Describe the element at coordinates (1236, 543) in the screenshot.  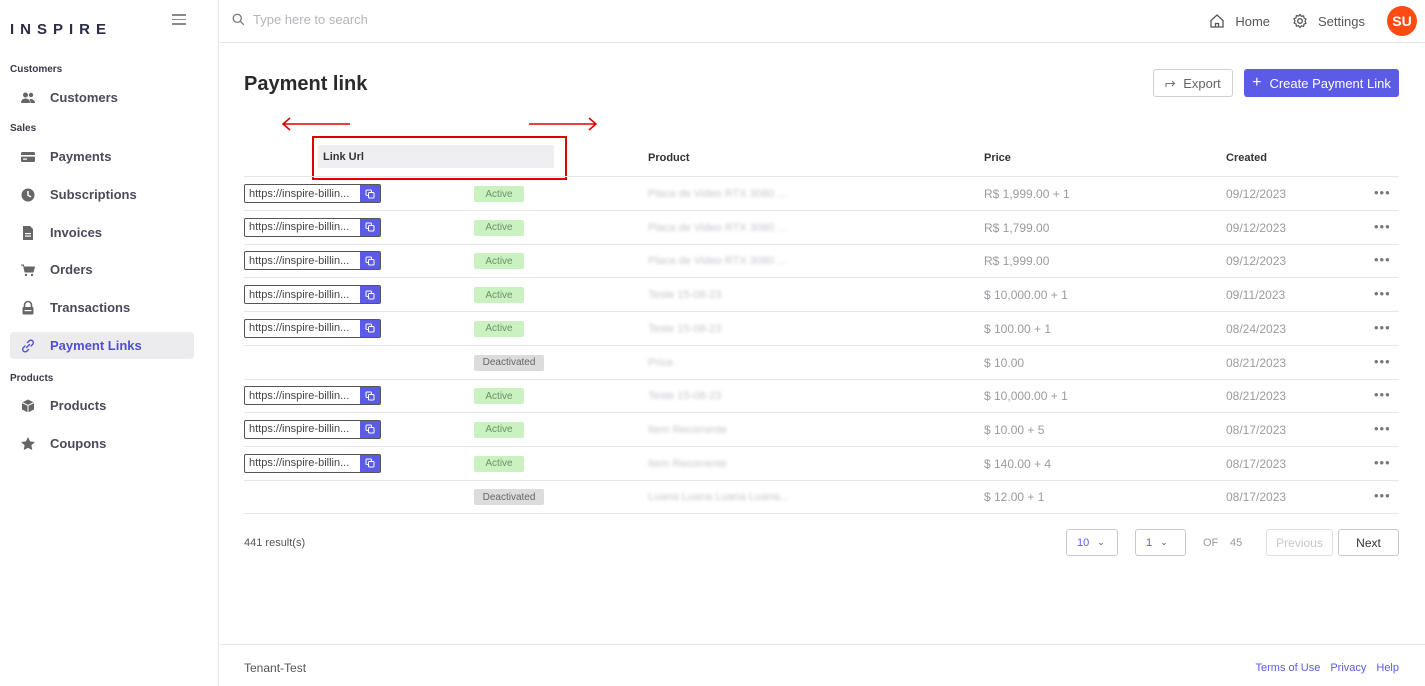
I see `total-pages: 45` at that location.